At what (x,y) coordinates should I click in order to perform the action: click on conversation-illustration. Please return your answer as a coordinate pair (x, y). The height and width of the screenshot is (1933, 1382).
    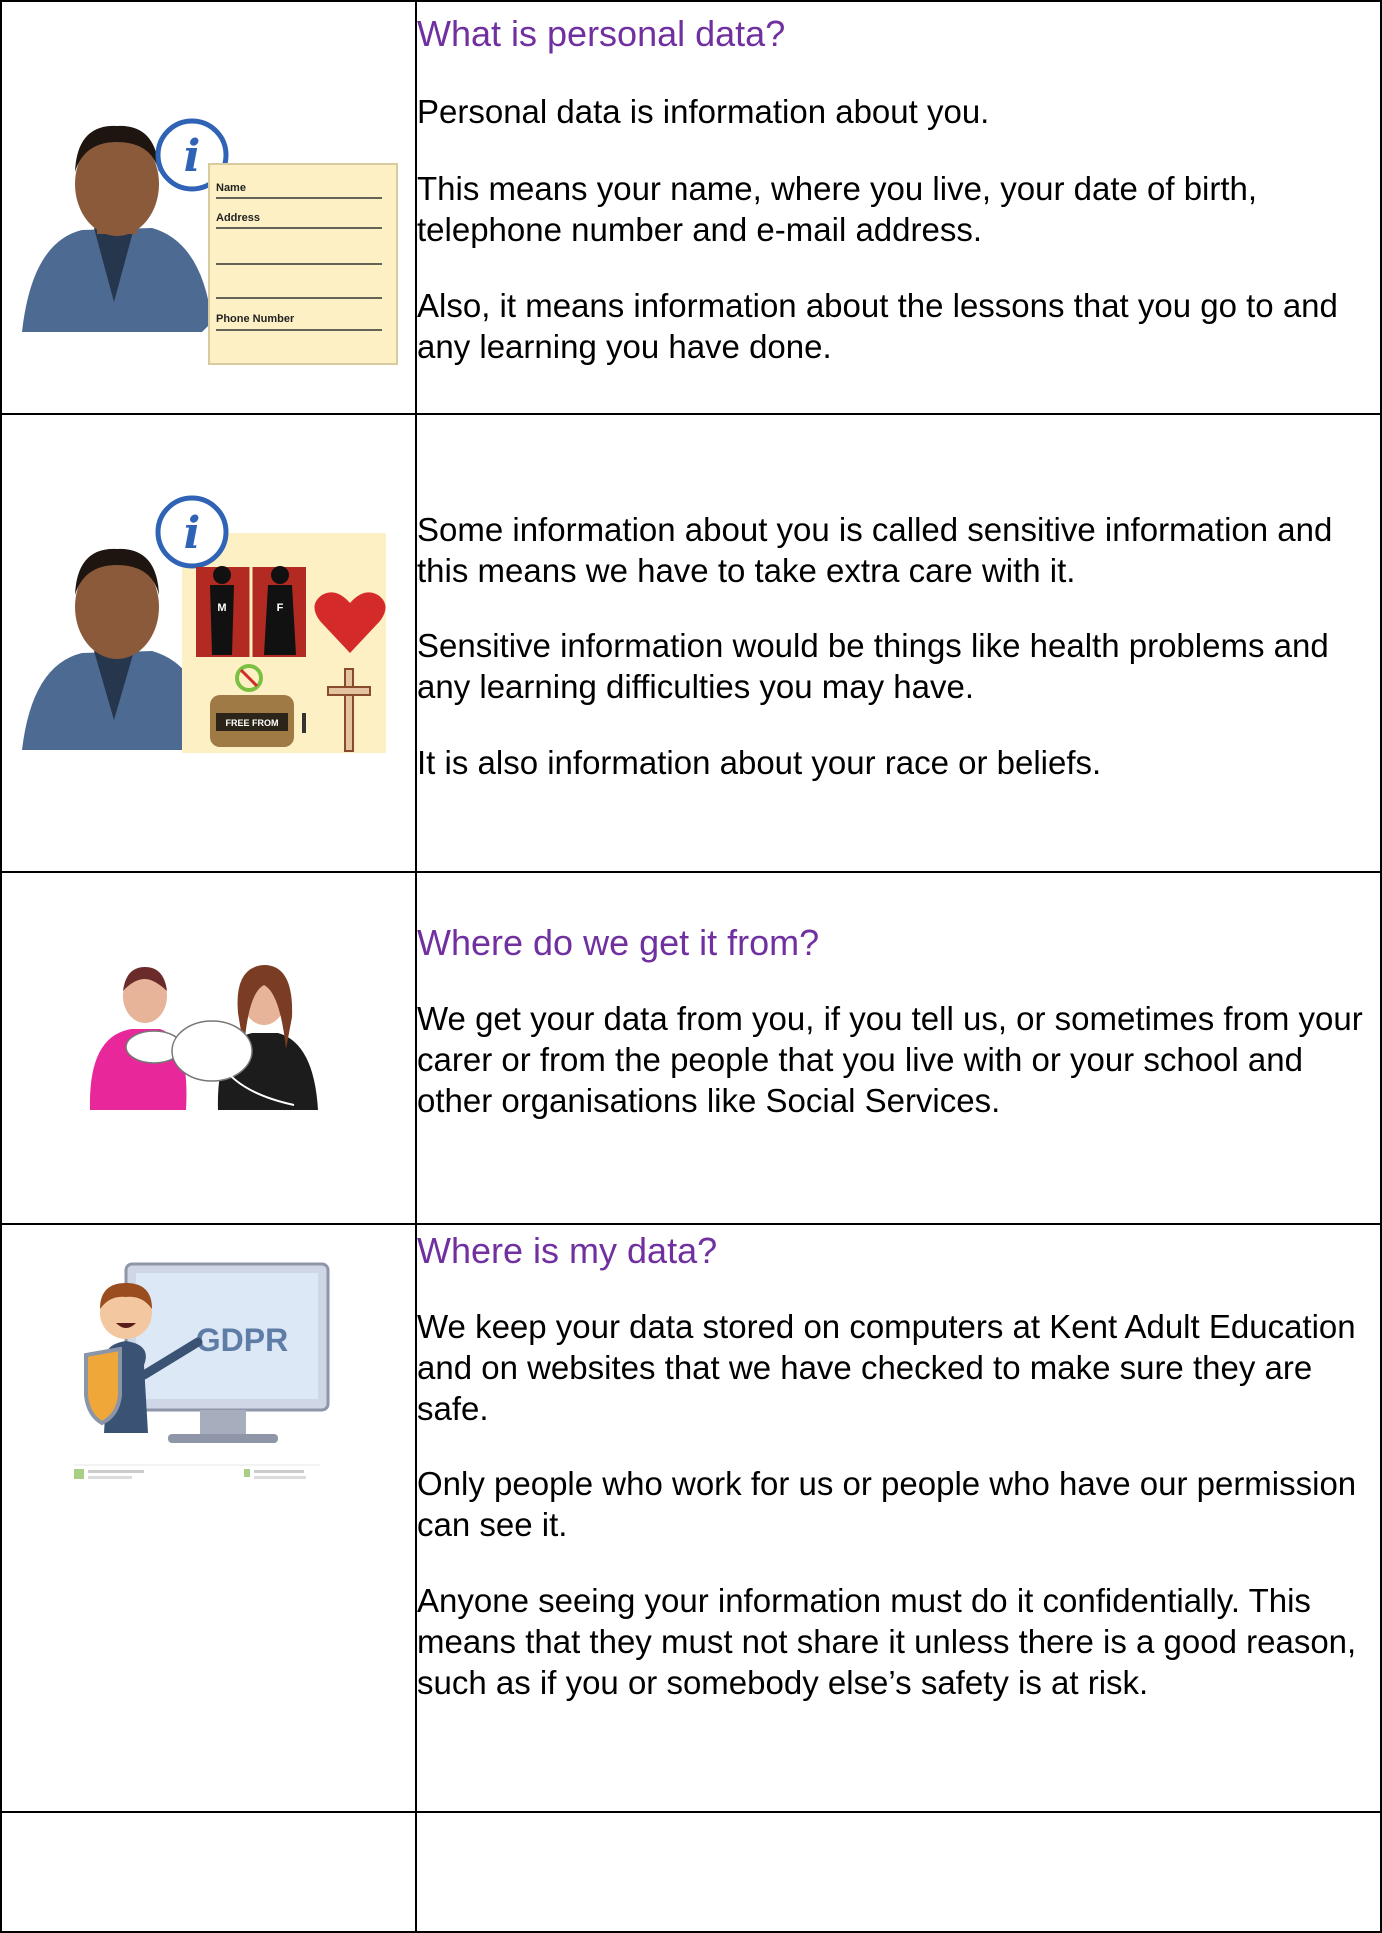
    Looking at the image, I should click on (203, 1037).